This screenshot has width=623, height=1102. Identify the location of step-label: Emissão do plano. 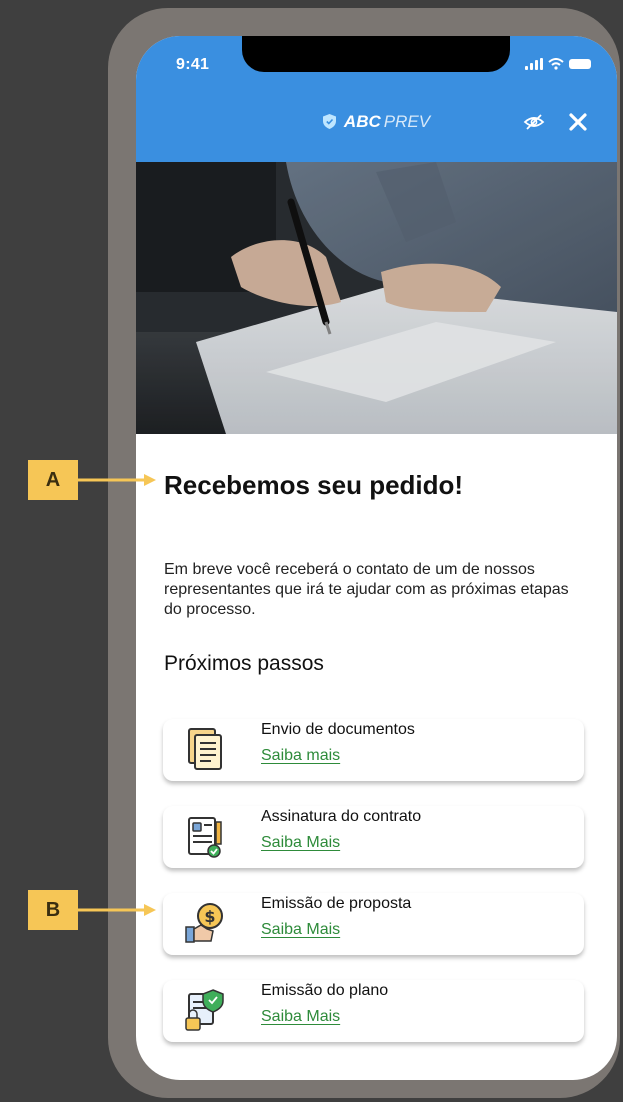
(325, 990).